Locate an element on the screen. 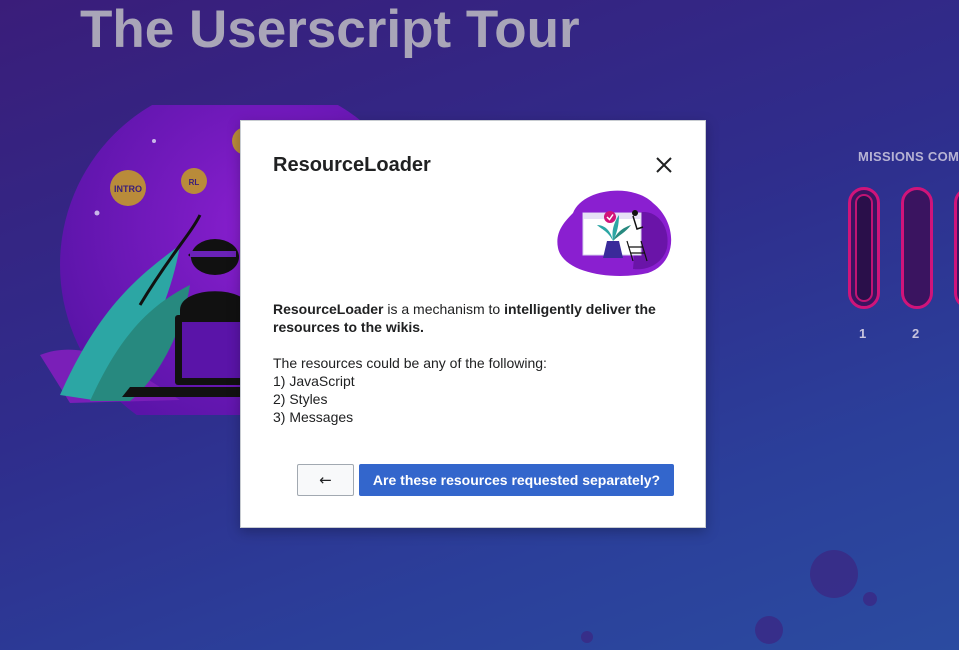  list-item-javascript: 1) JavaScript is located at coordinates (314, 381).